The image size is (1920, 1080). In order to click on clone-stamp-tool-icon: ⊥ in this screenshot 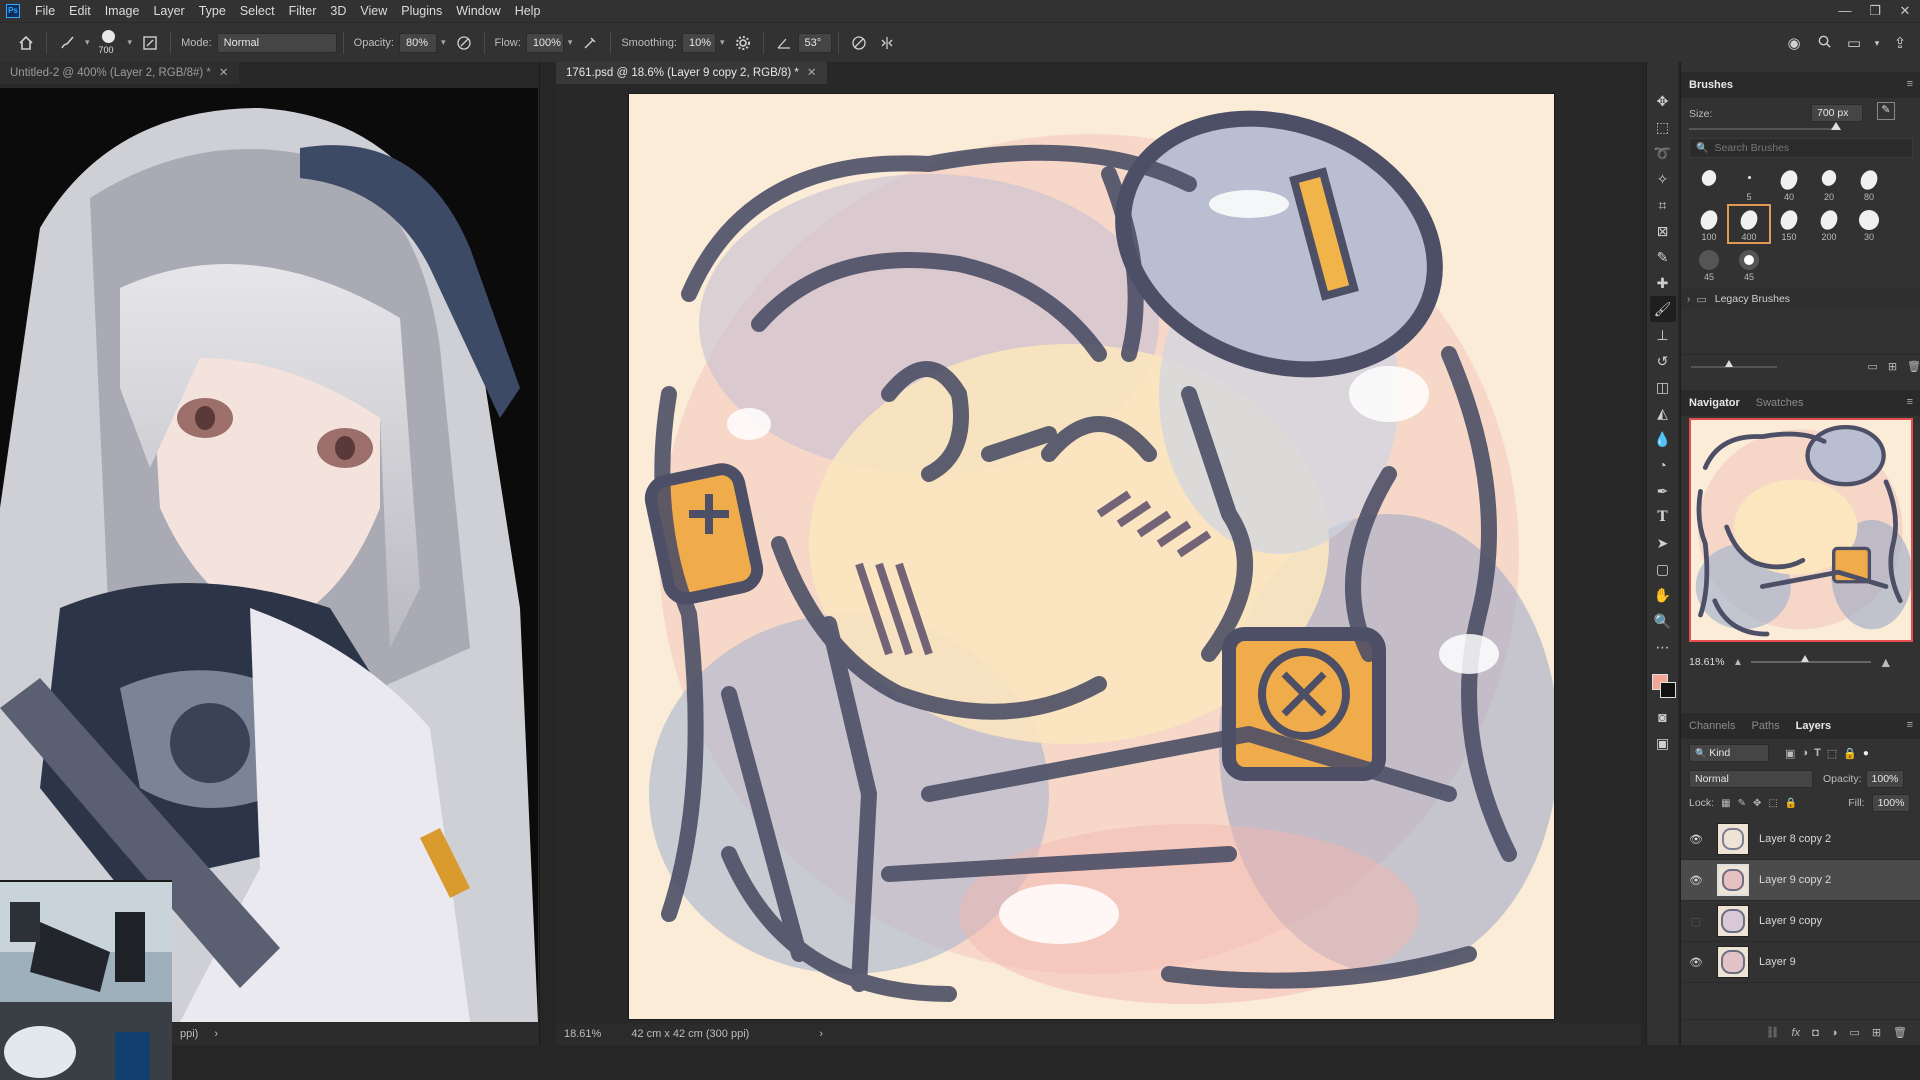, I will do `click(1663, 335)`.